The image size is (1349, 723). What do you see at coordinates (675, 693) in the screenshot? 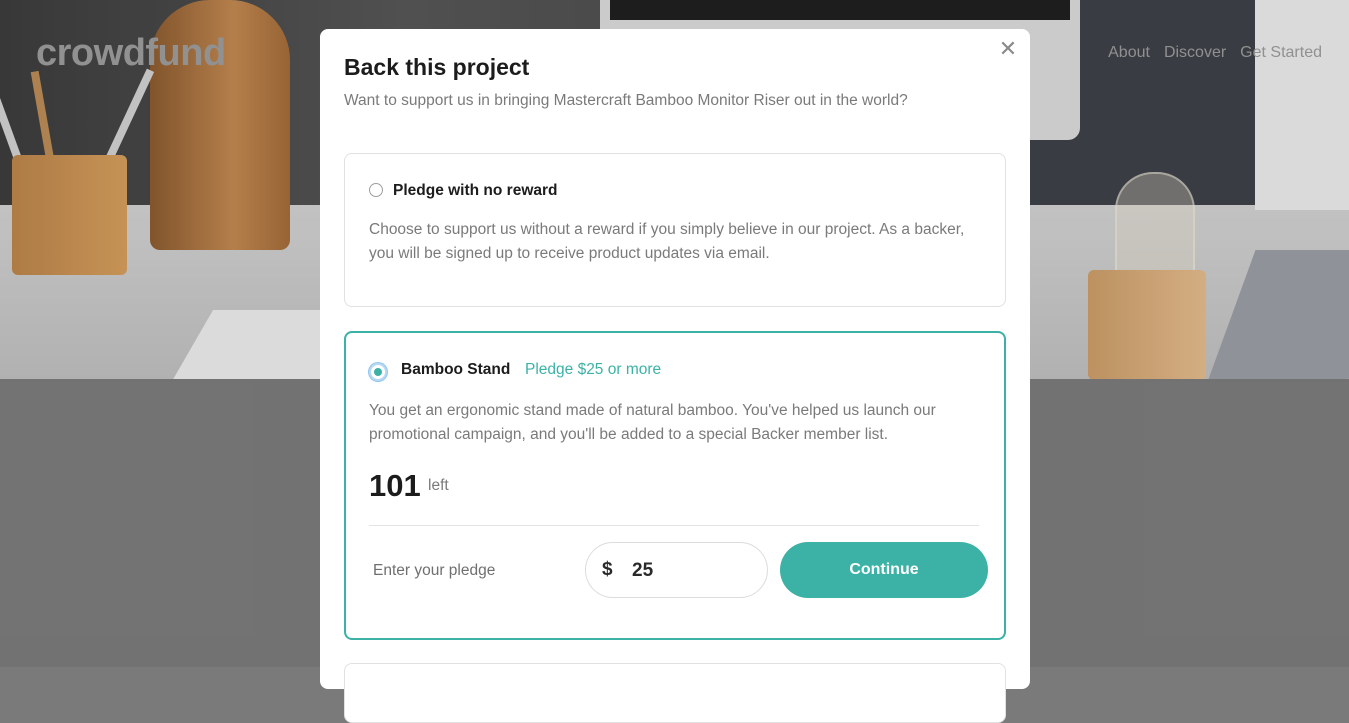
I see `pledge-option-next` at bounding box center [675, 693].